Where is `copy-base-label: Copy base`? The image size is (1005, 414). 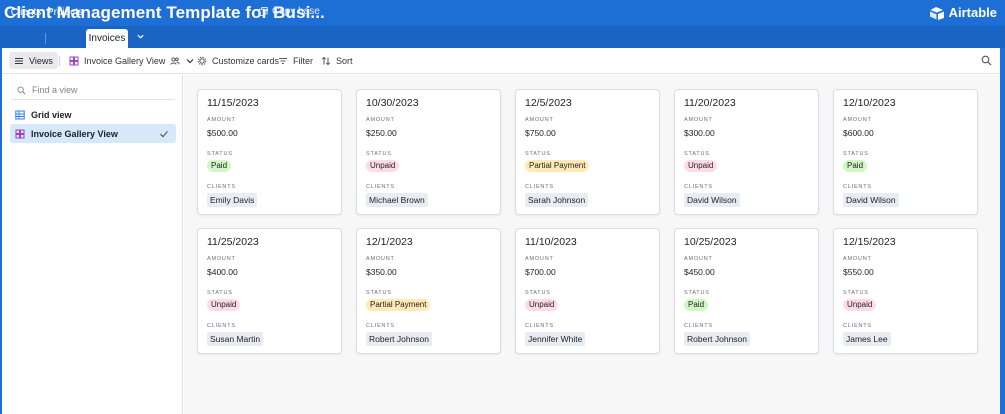
copy-base-label: Copy base is located at coordinates (296, 11).